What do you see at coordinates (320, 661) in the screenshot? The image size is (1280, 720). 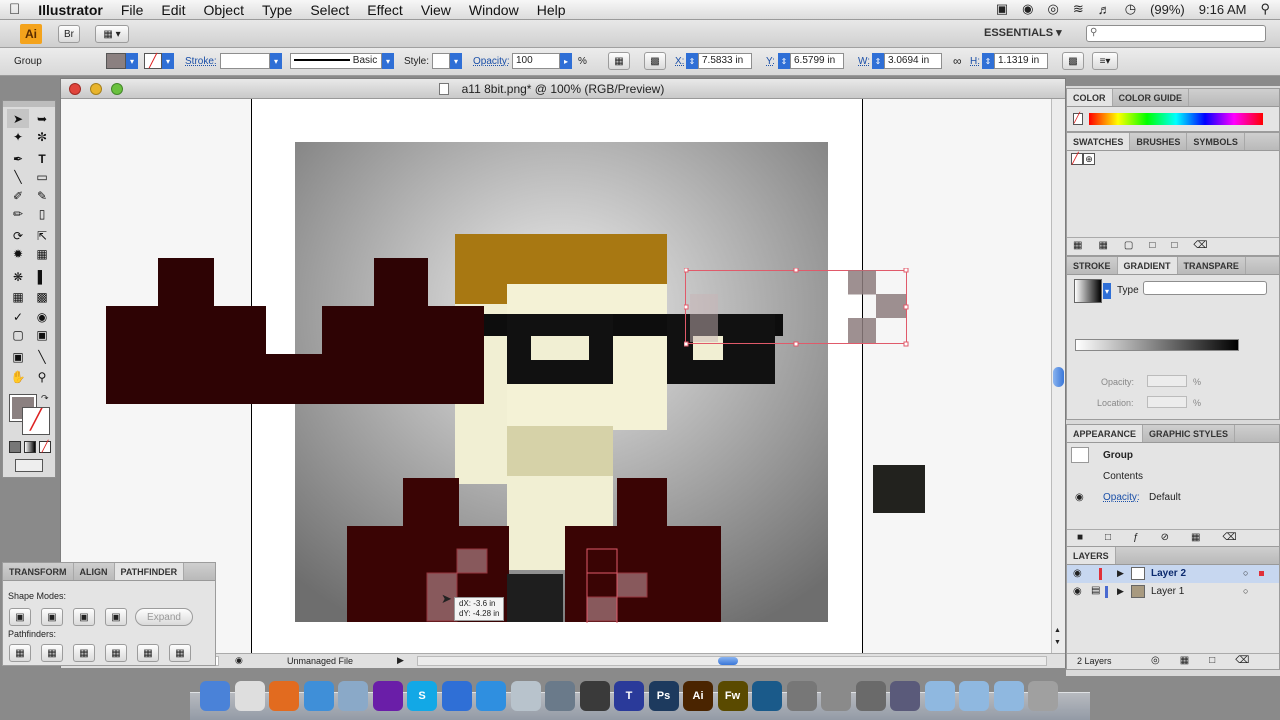 I see `document-status-text: Unmanaged File` at bounding box center [320, 661].